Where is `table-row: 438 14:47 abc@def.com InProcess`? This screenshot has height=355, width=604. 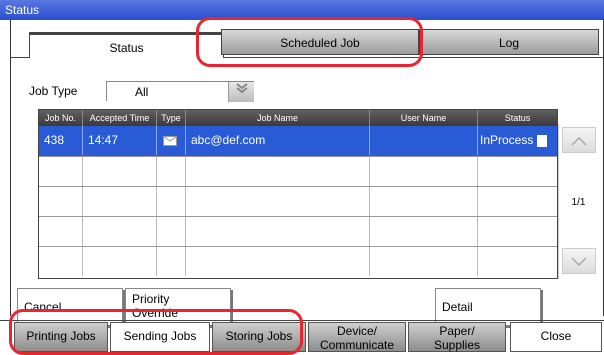
table-row: 438 14:47 abc@def.com InProcess is located at coordinates (298, 141).